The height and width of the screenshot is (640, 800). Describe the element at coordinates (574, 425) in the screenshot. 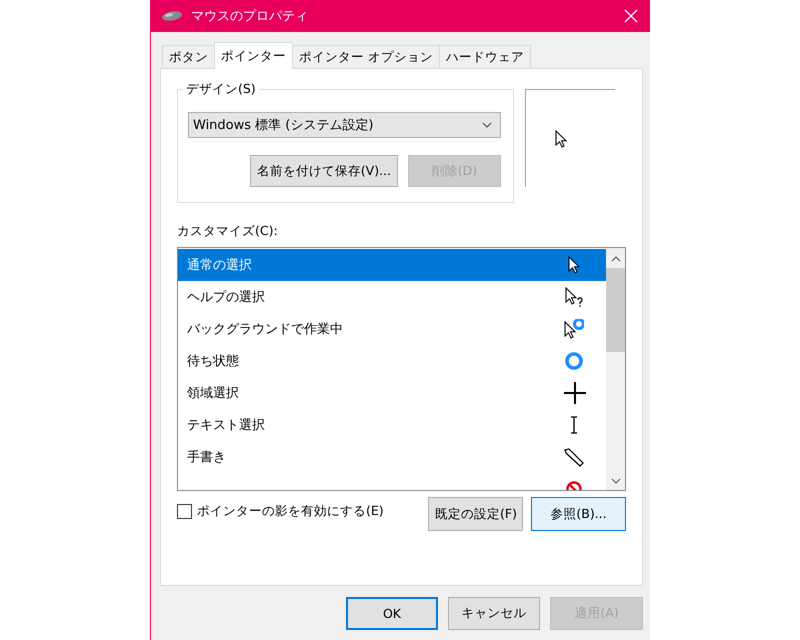

I see `text-cursor-icon` at that location.